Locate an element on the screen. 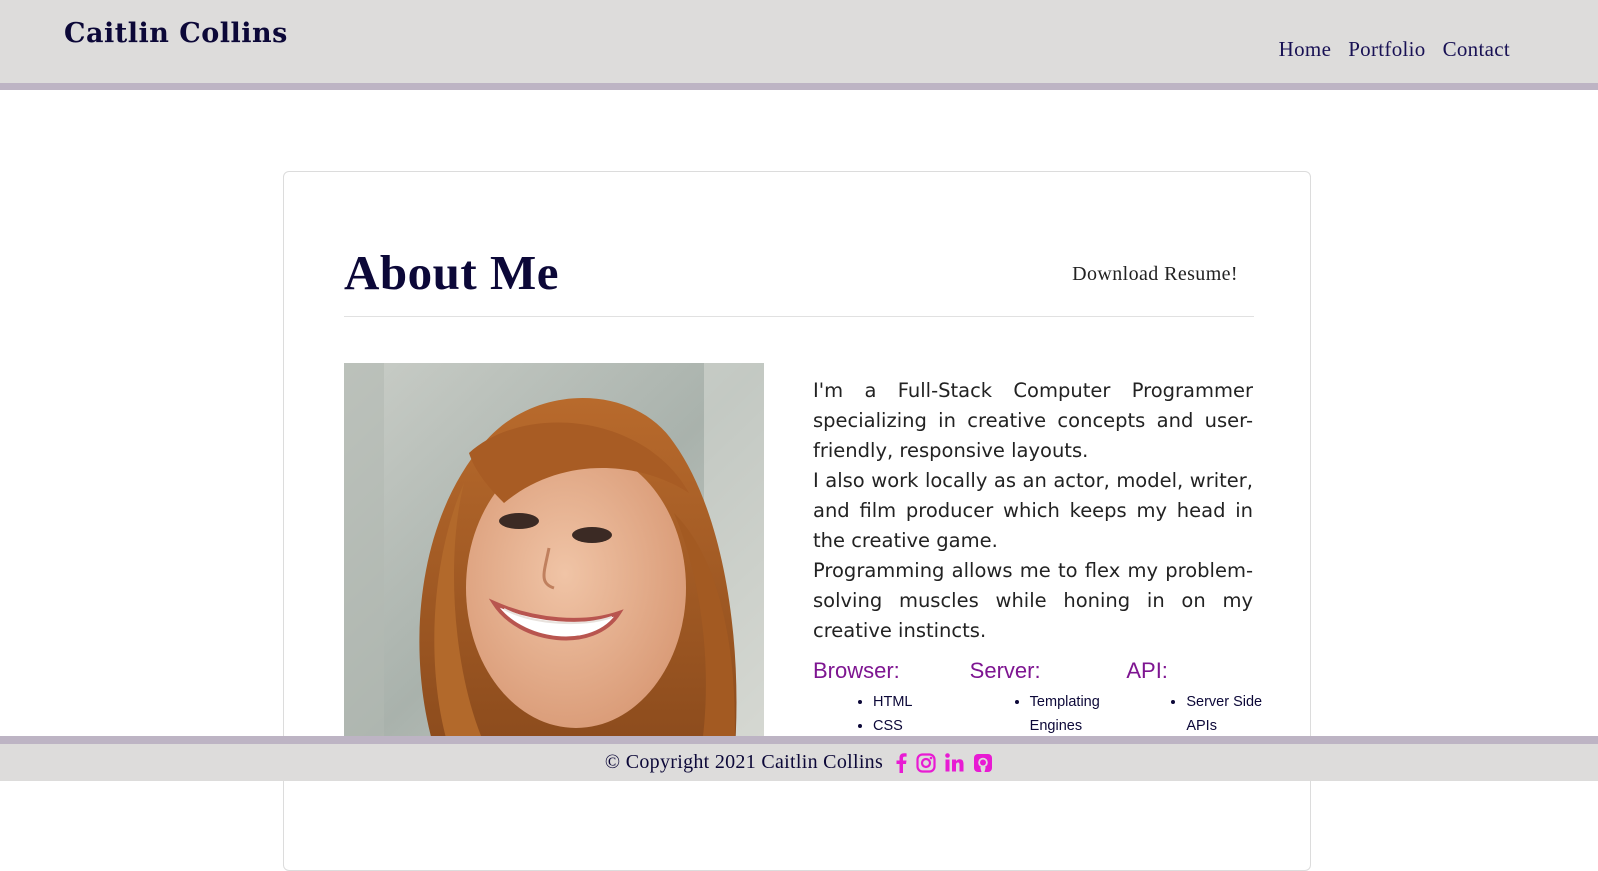 This screenshot has height=871, width=1598. facebook-icon is located at coordinates (901, 762).